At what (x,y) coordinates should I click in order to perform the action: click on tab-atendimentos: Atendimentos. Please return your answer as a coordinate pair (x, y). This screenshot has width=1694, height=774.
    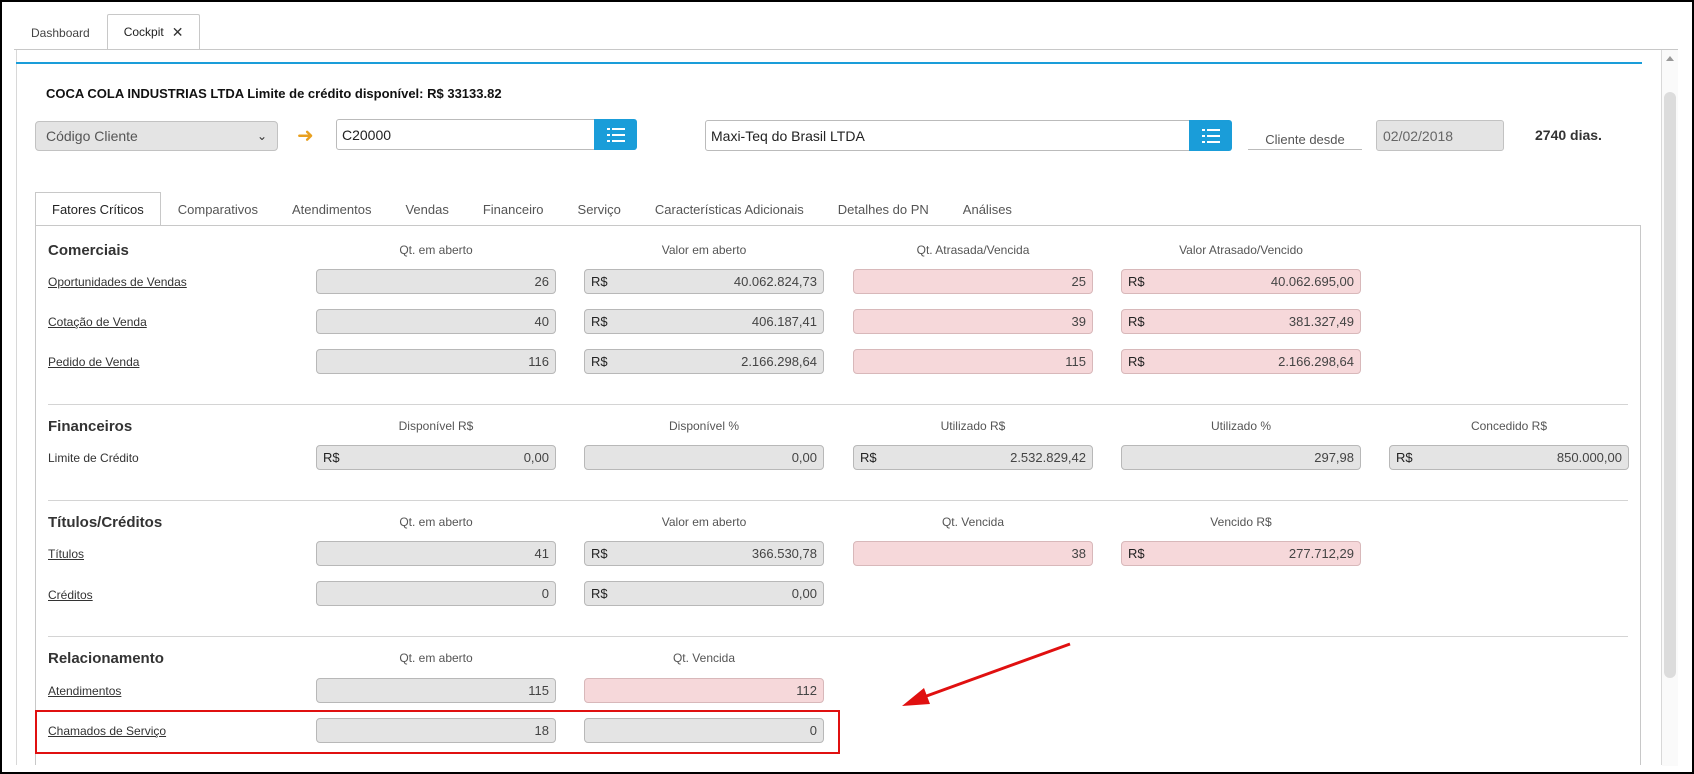
    Looking at the image, I should click on (332, 209).